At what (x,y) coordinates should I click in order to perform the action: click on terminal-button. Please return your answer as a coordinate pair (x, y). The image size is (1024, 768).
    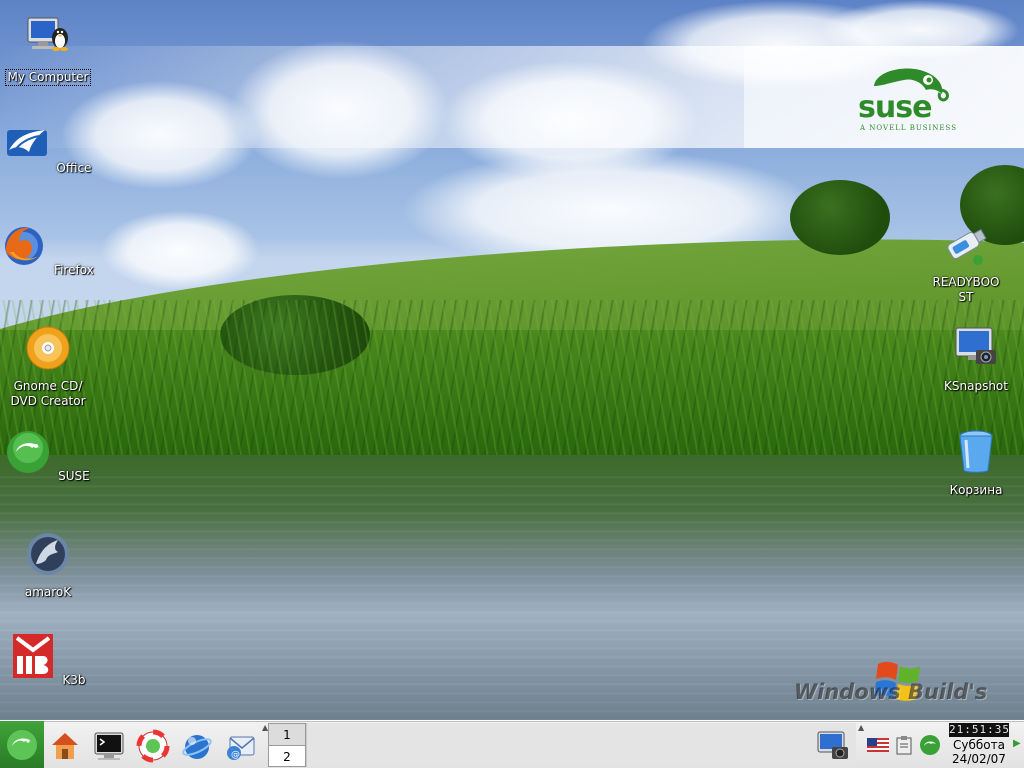
    Looking at the image, I should click on (109, 746).